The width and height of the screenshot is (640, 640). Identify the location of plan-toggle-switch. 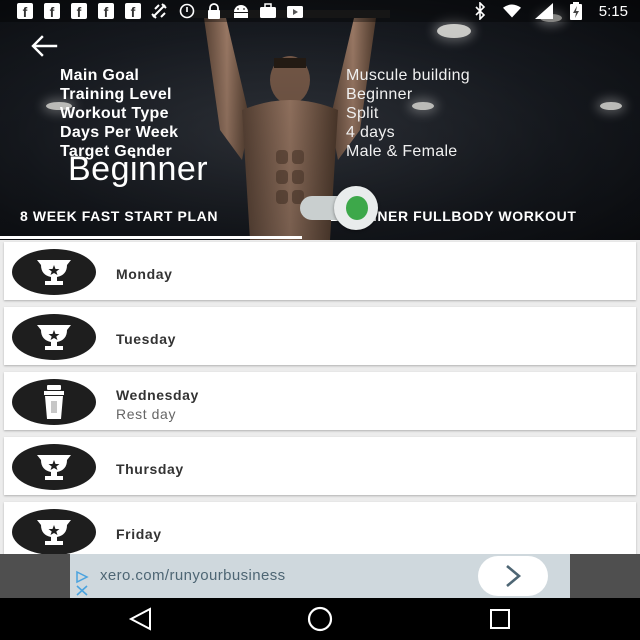
(341, 209).